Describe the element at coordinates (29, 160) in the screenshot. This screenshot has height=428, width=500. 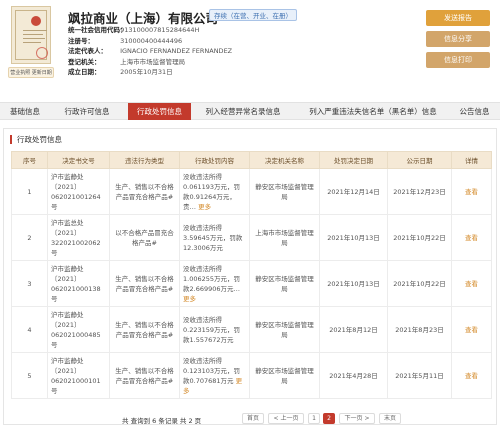
I see `column-header: 序号` at that location.